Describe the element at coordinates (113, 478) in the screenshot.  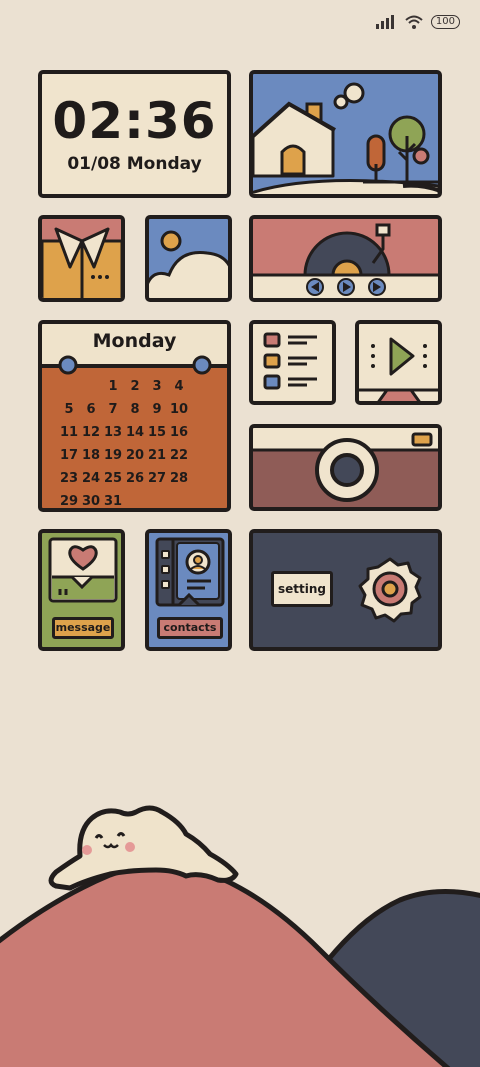
I see `calendar-day: 25` at that location.